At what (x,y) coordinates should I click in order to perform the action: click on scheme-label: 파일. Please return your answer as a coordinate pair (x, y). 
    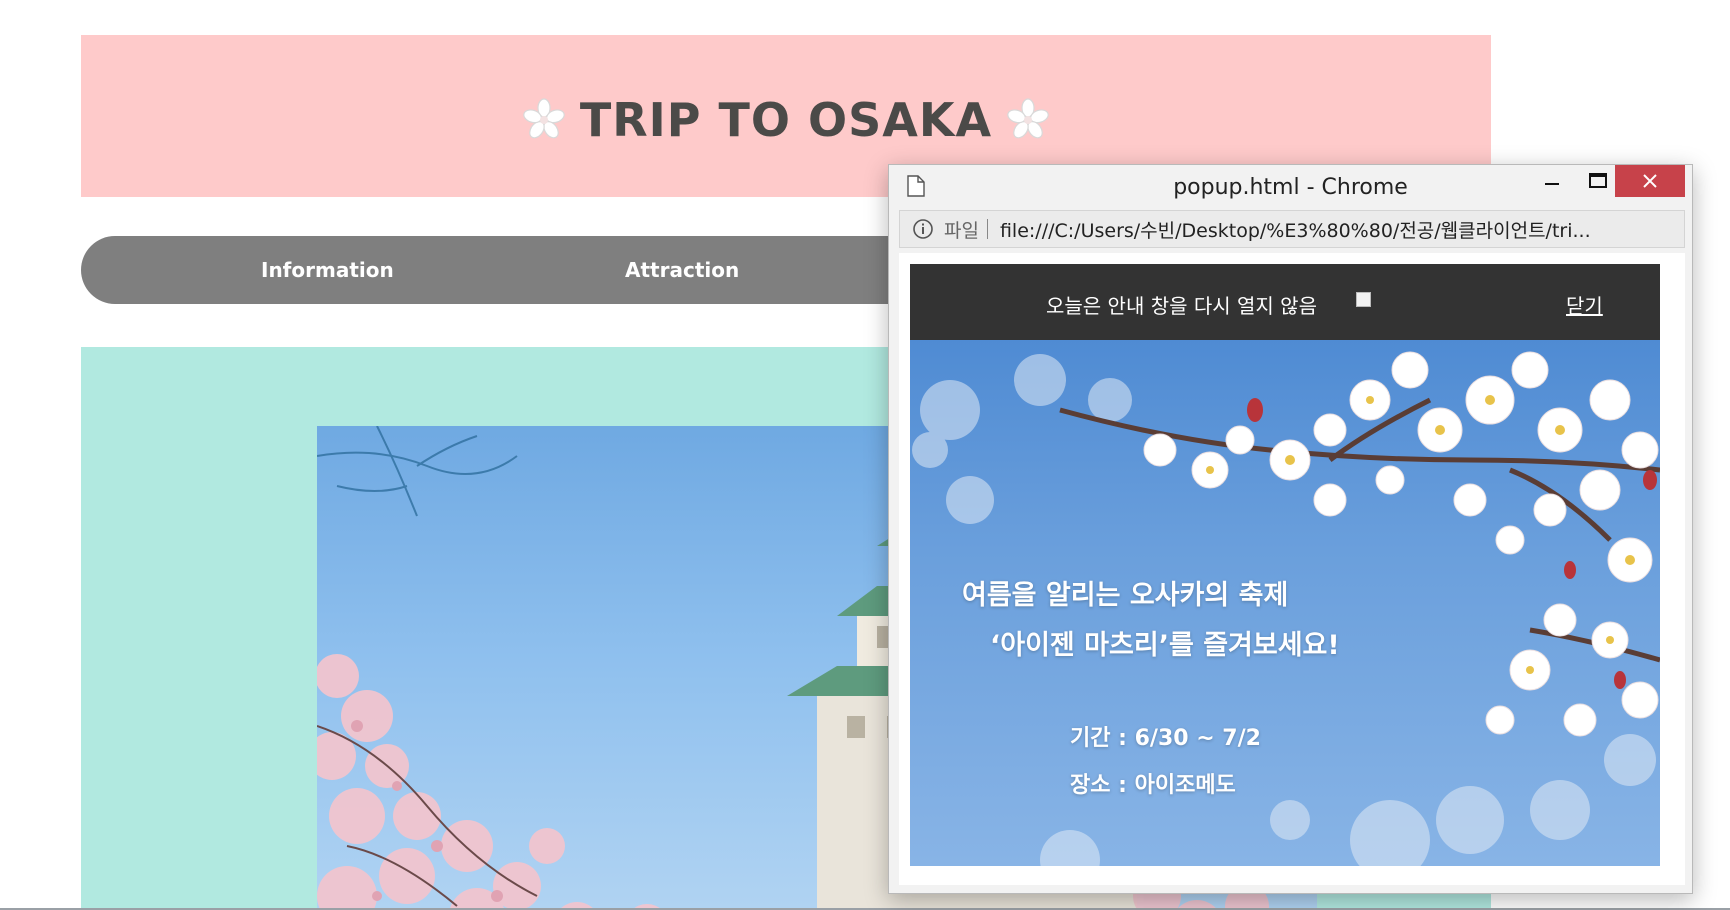
    Looking at the image, I should click on (961, 230).